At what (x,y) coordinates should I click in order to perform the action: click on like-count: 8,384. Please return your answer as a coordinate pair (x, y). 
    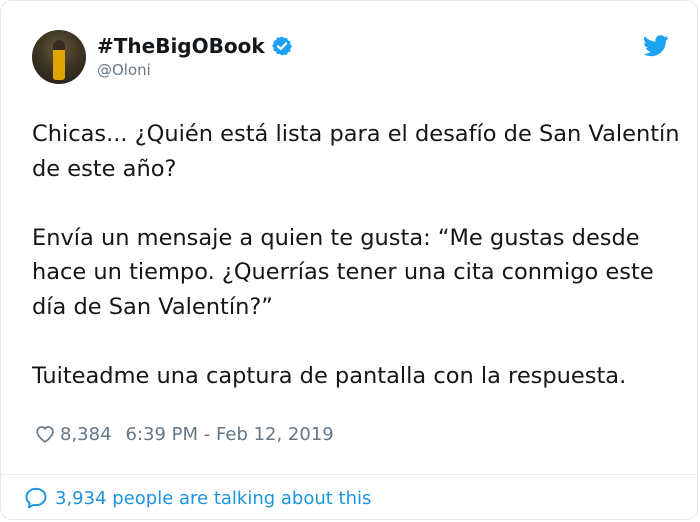
    Looking at the image, I should click on (86, 434).